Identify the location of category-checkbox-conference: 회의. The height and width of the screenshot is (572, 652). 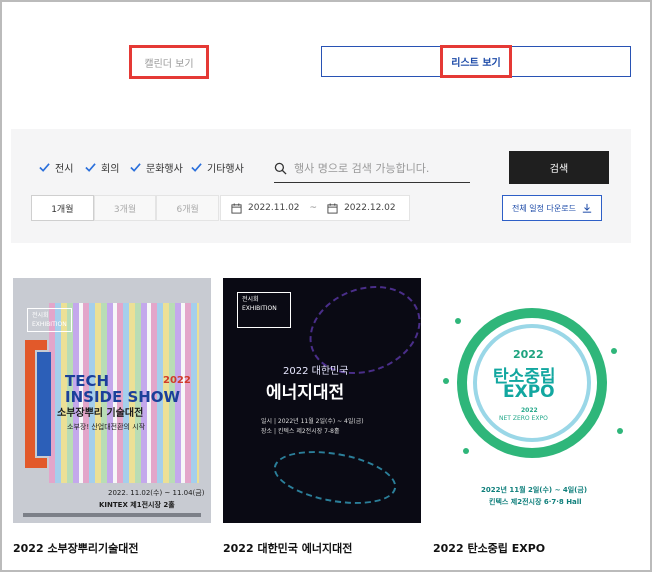
(102, 167).